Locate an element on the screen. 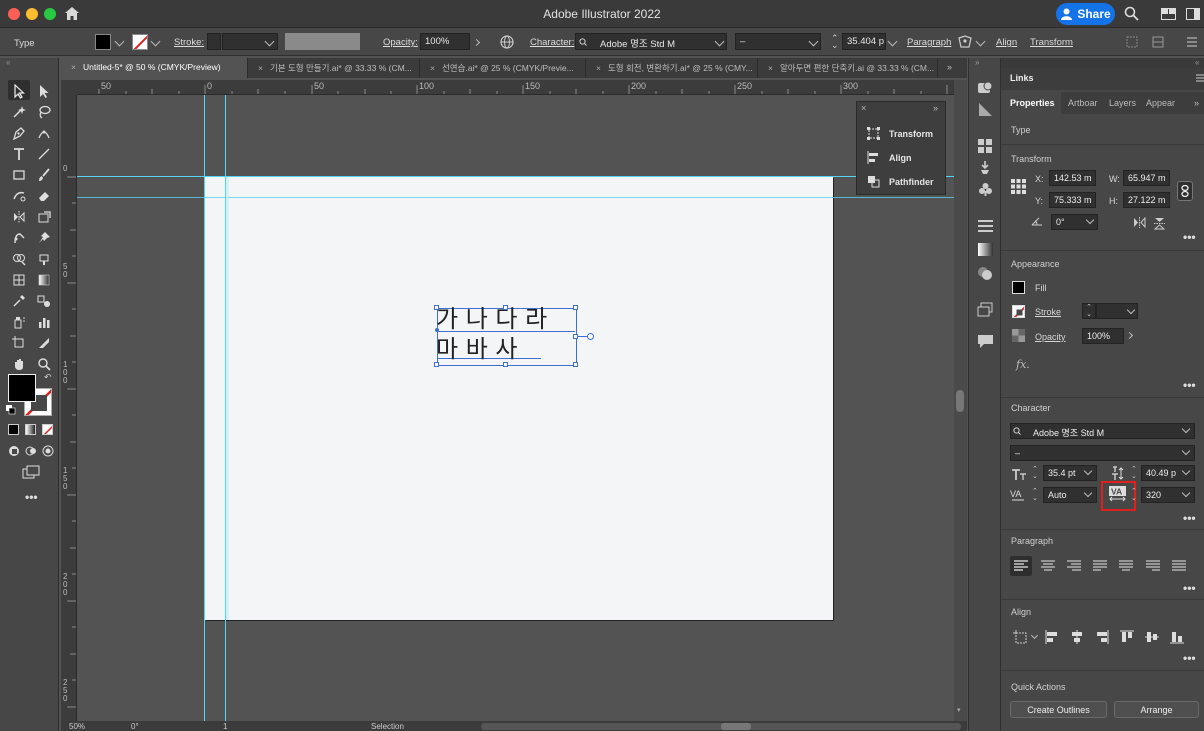  horizontal-align-center-icon is located at coordinates (1077, 637).